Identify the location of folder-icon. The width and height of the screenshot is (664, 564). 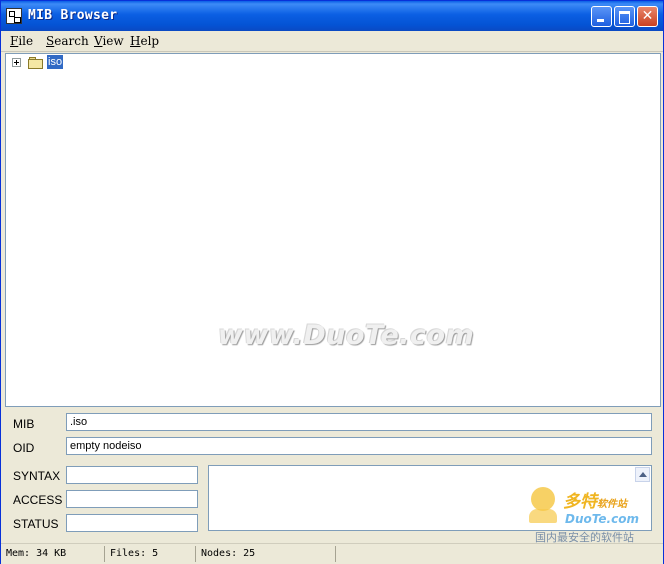
(35, 63).